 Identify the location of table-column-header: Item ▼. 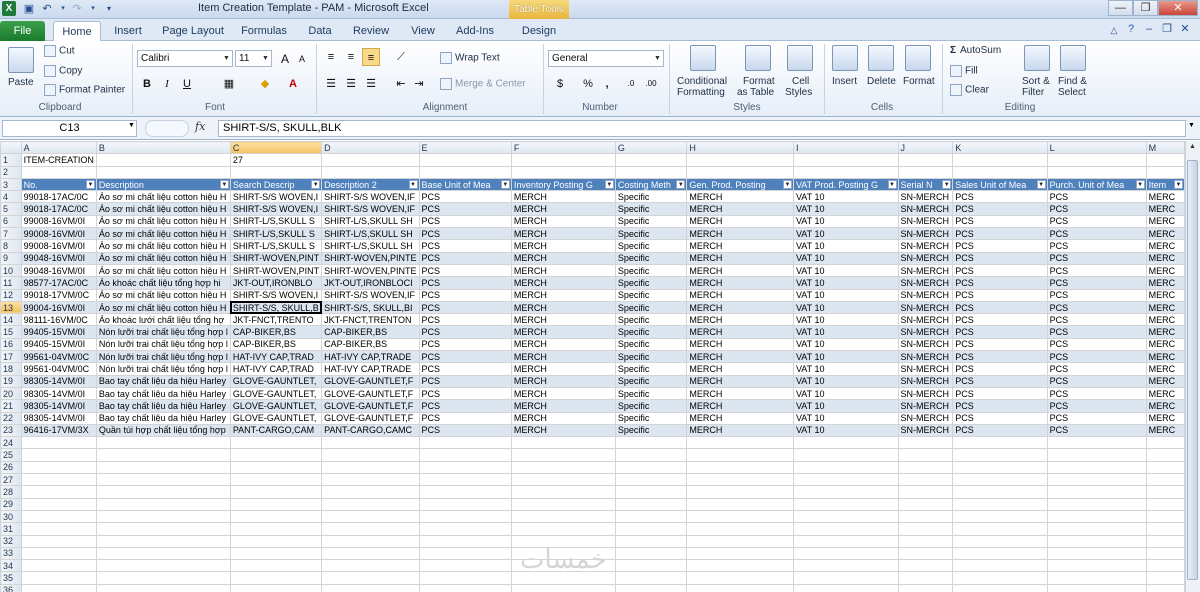
(1165, 184).